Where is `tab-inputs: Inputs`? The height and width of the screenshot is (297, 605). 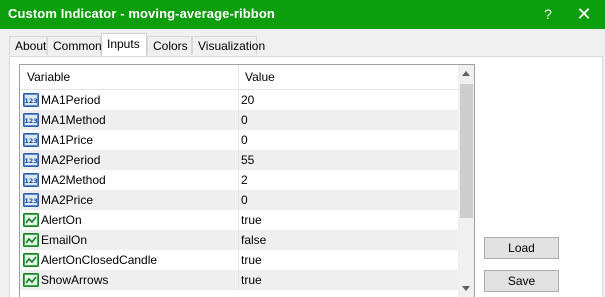
tab-inputs: Inputs is located at coordinates (124, 44).